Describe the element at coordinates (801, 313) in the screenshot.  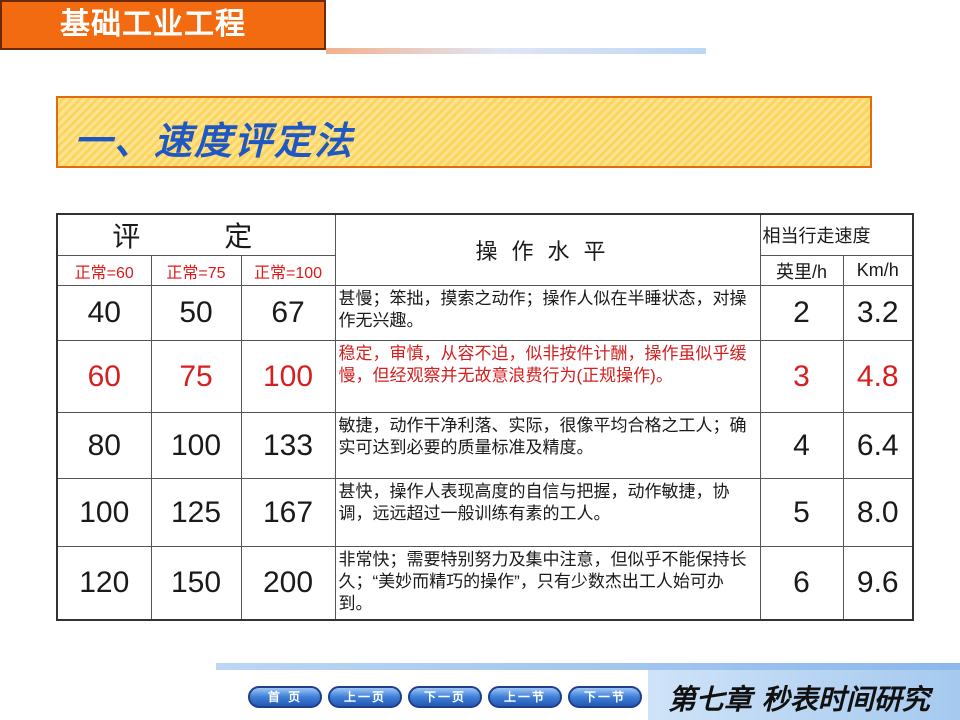
I see `speed-mph-cell: 2` at that location.